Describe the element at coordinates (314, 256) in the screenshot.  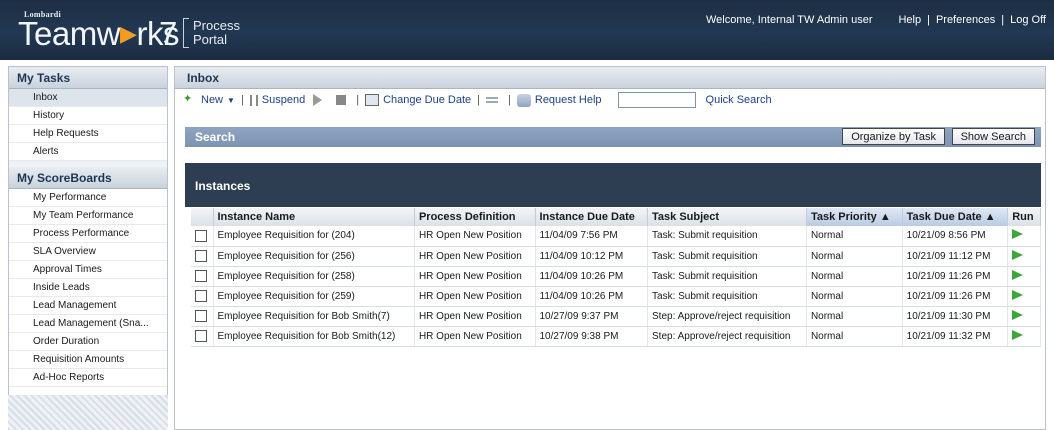
I see `instance-name-cell: Employee Requisition for (256)` at that location.